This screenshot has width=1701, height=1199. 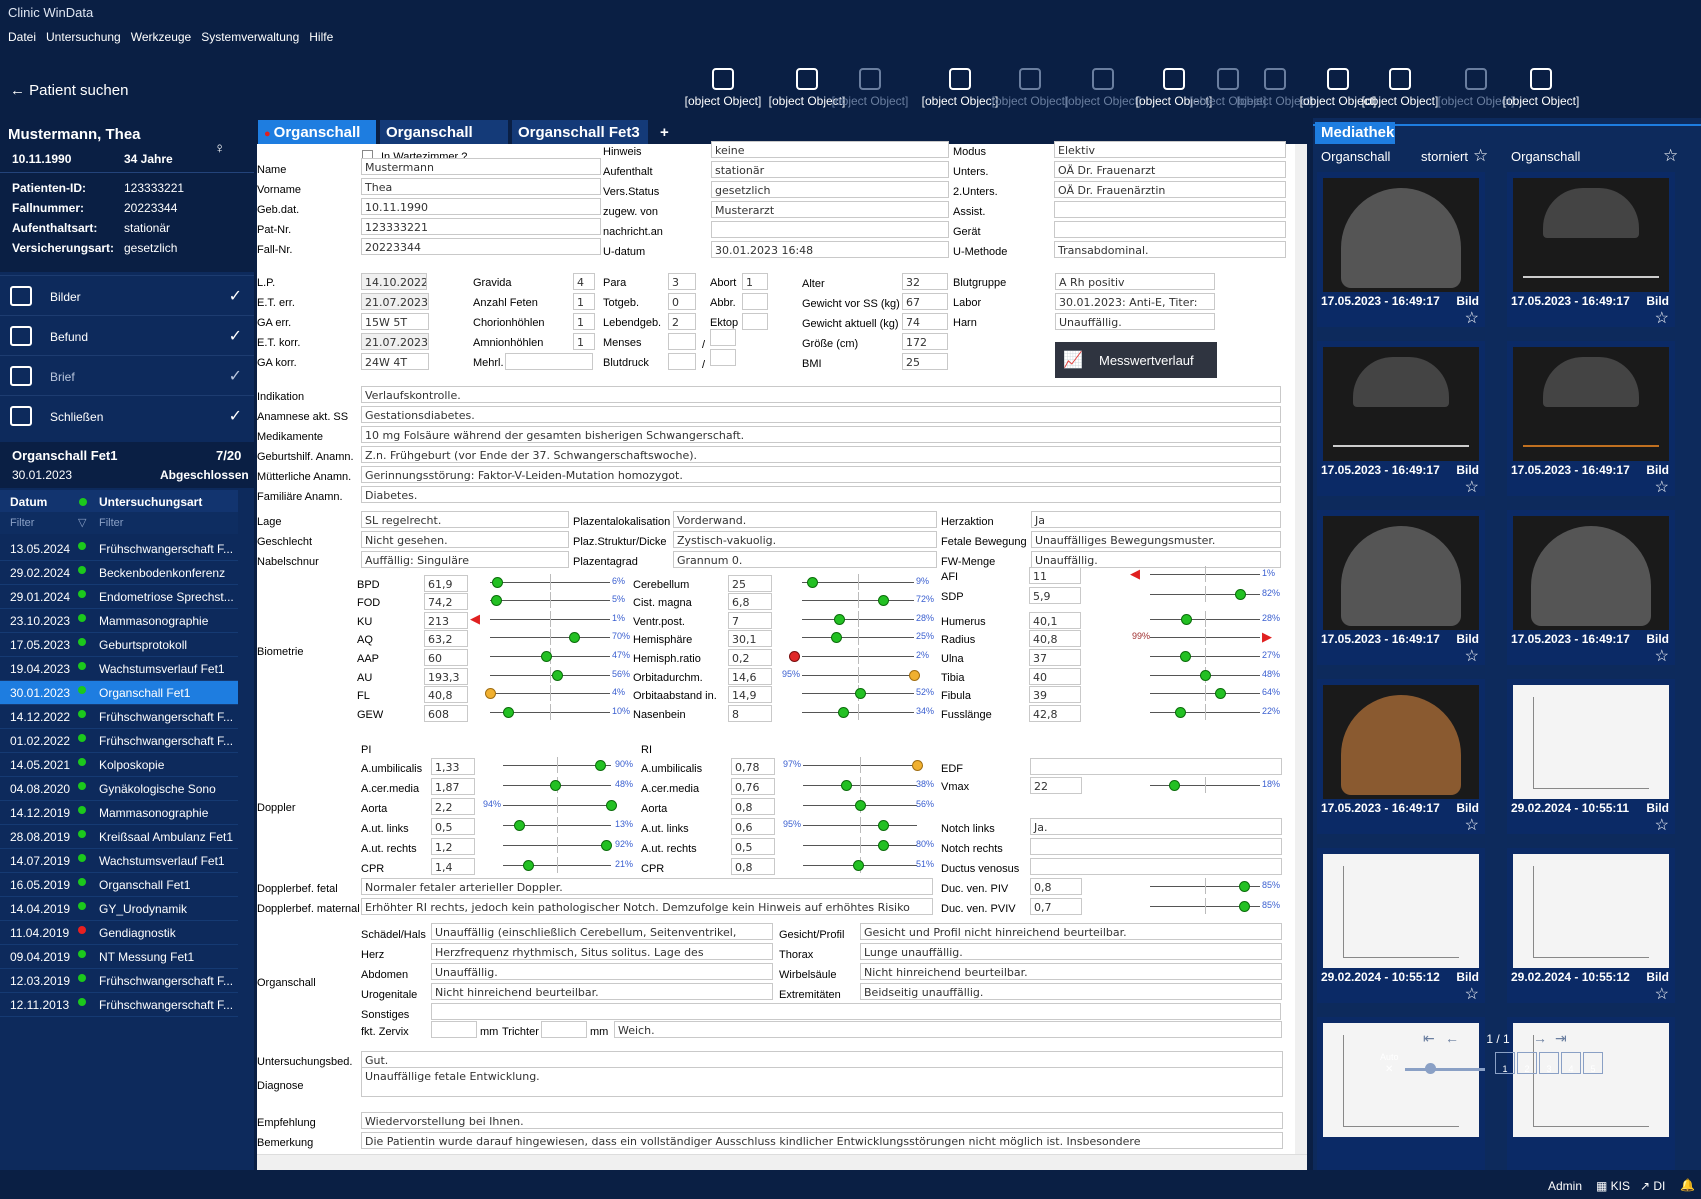 What do you see at coordinates (1652, 1186) in the screenshot?
I see `di-button: ↗ DI` at bounding box center [1652, 1186].